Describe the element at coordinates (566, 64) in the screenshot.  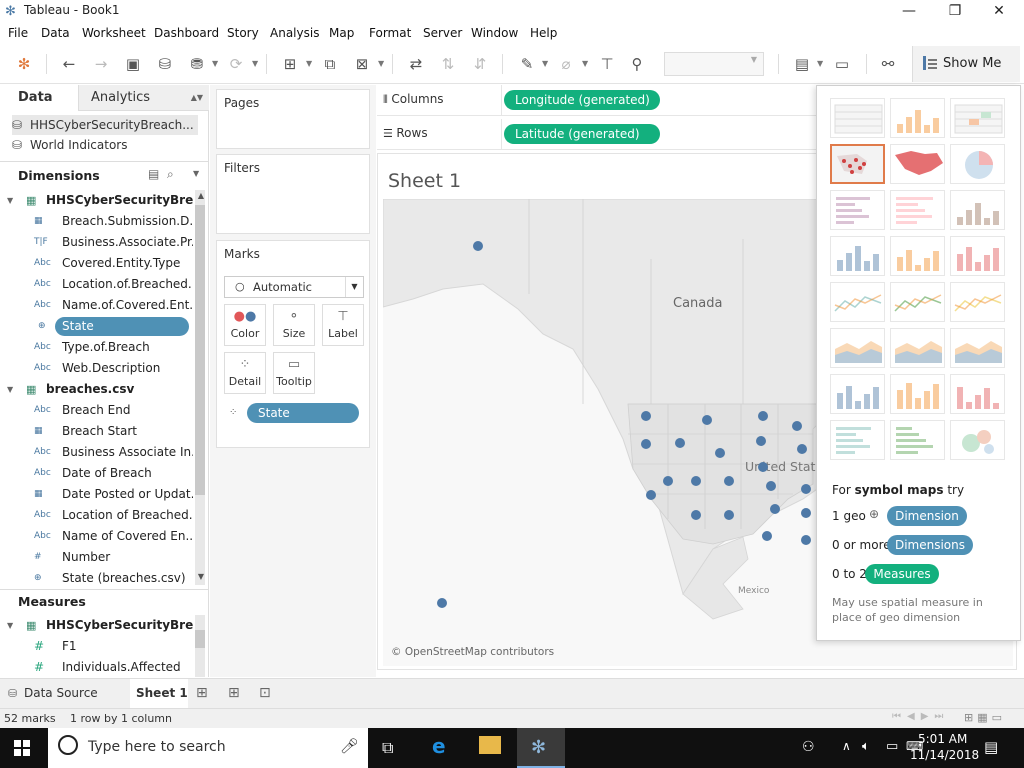
I see `group-members-icon: ⌀` at that location.